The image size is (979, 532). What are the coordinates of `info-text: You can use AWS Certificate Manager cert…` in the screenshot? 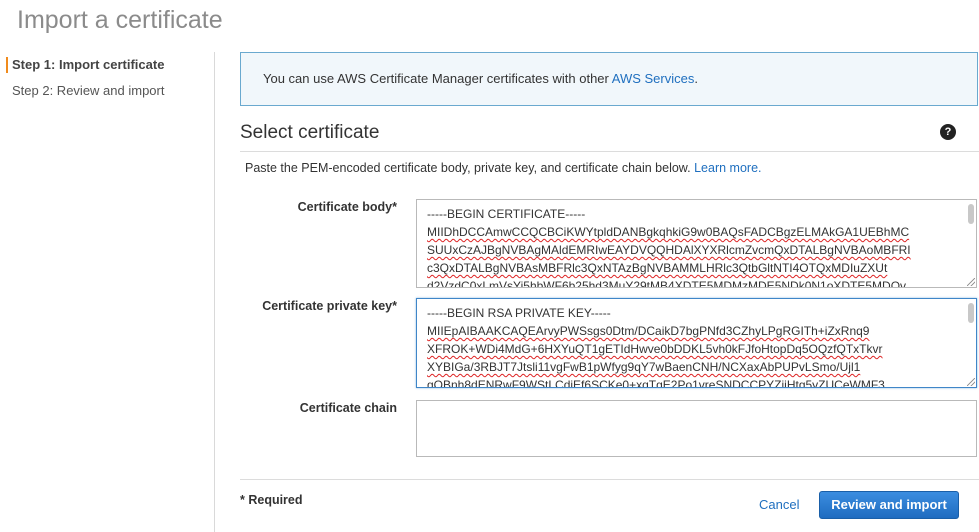 It's located at (437, 78).